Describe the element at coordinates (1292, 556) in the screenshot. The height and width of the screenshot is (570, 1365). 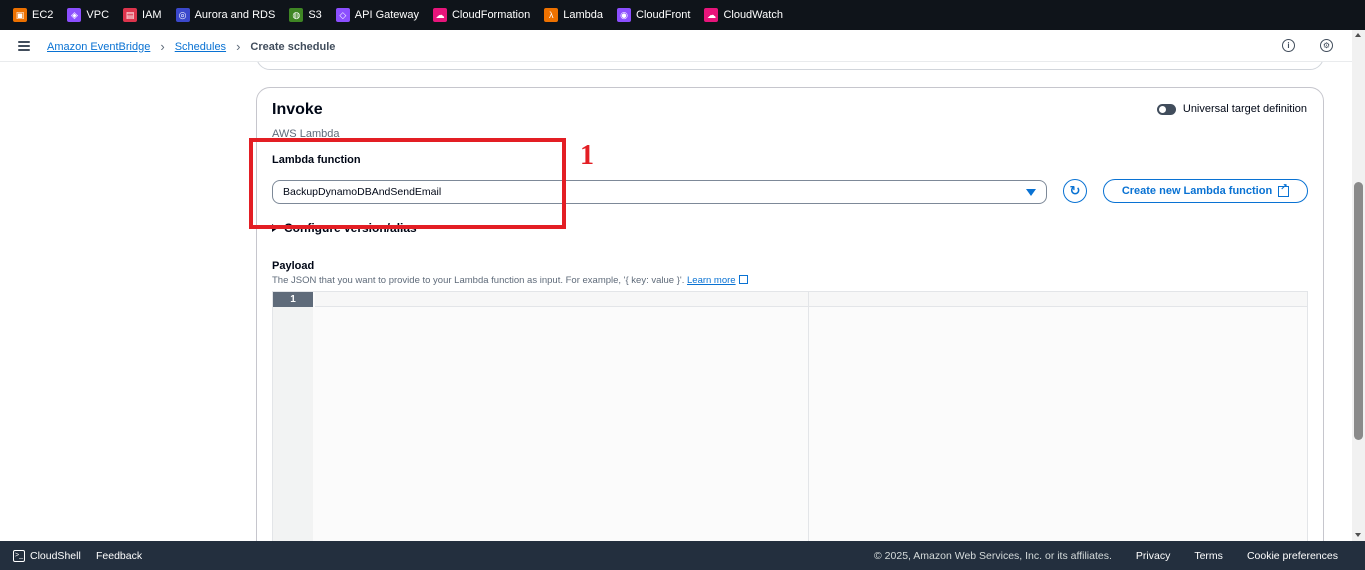
I see `cookie-preferences-link: Cookie preferences` at that location.